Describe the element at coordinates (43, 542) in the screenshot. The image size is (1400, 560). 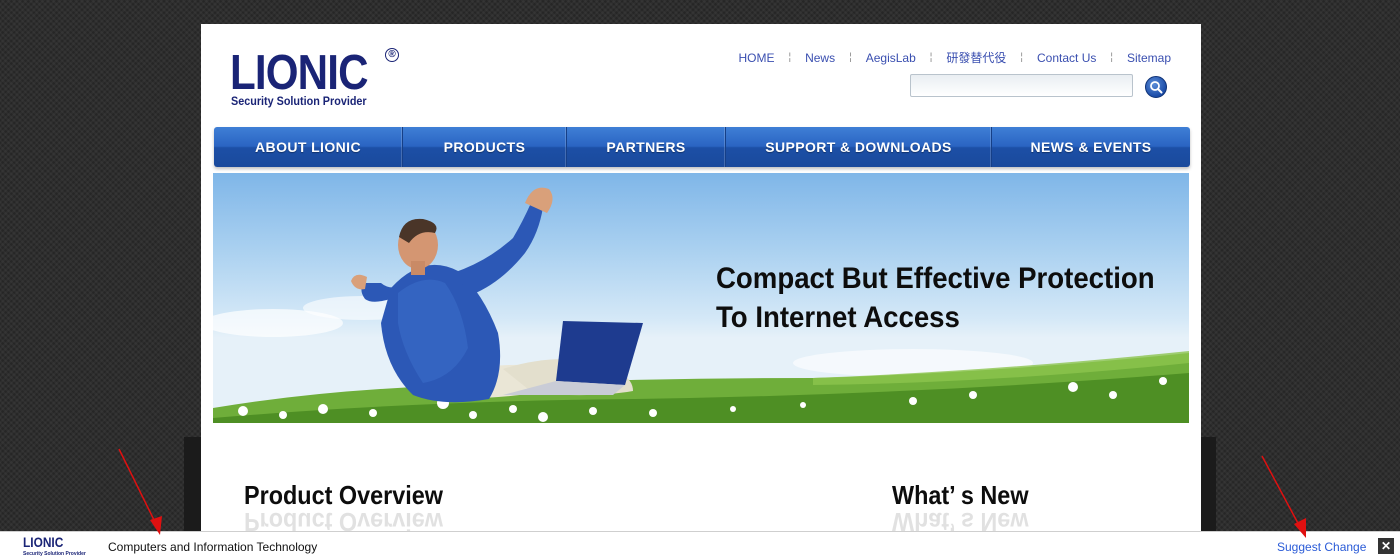
I see `bottom-logo-wordmark: LIONIC` at that location.